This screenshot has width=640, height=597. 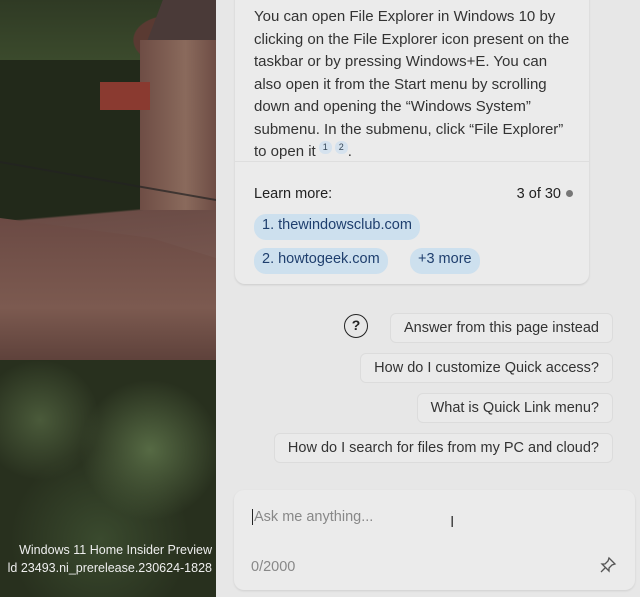 I want to click on response-count-text: 3 of 30, so click(x=538, y=194).